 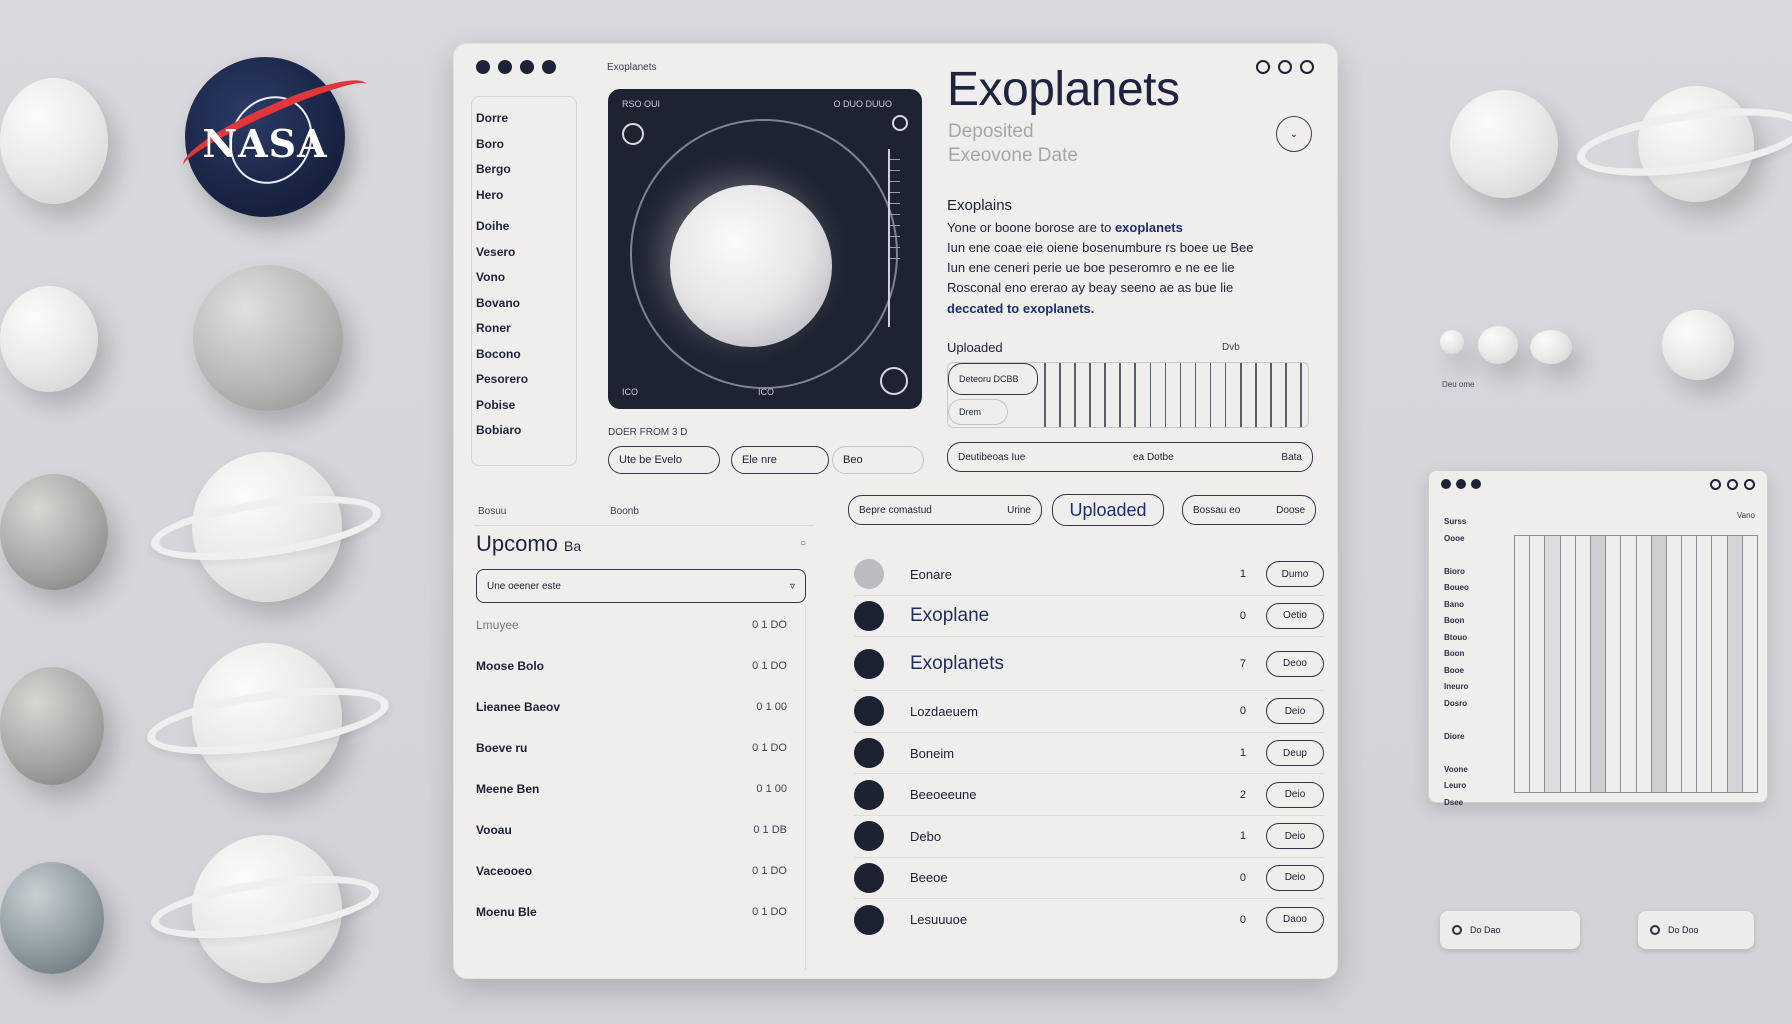 I want to click on filter-field: Bepre comastud Urine, so click(x=945, y=510).